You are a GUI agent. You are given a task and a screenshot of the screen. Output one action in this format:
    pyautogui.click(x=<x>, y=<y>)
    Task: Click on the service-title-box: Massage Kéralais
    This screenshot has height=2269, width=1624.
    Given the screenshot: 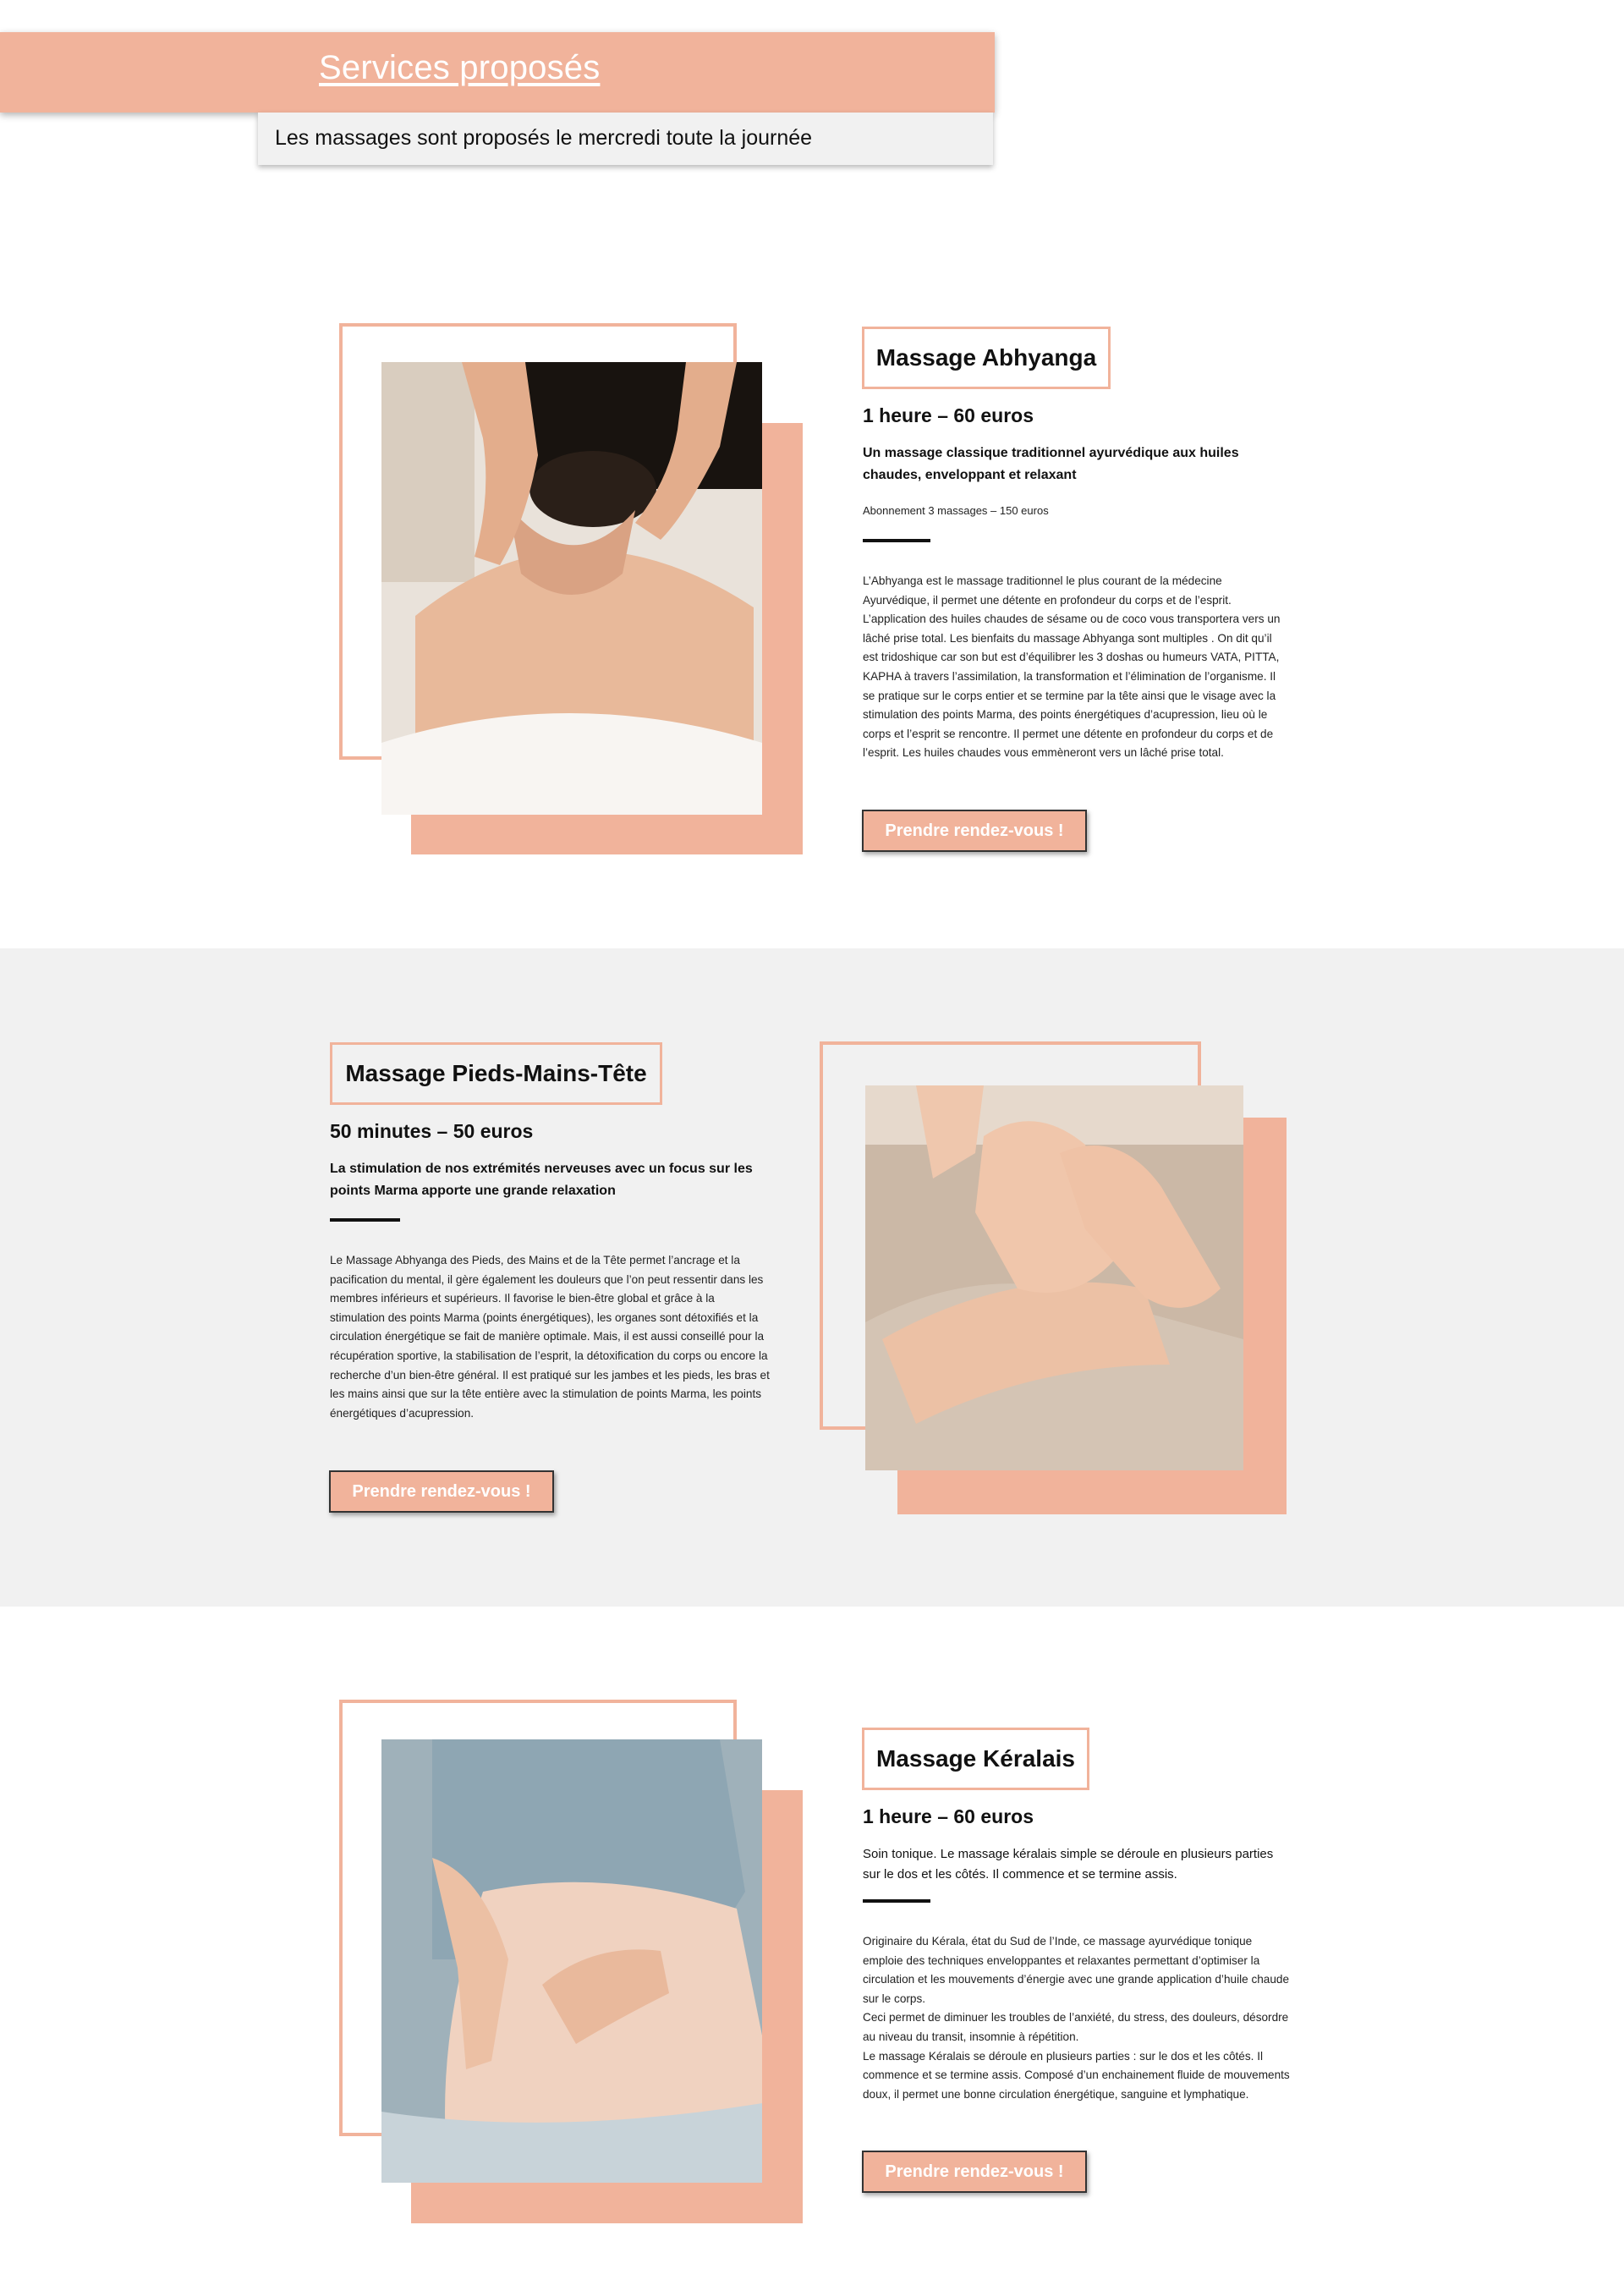 What is the action you would take?
    pyautogui.click(x=976, y=1759)
    